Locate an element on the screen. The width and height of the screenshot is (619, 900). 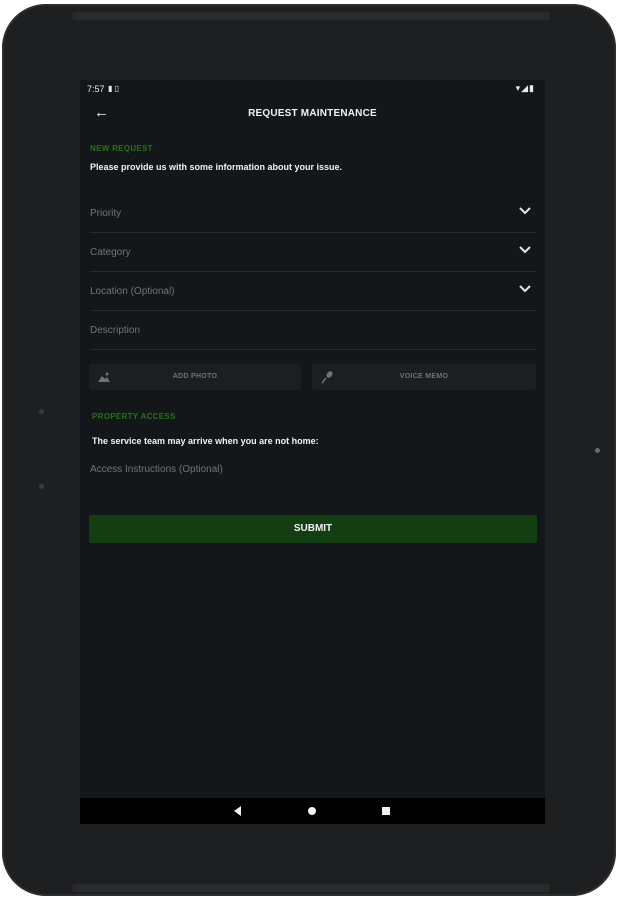
description-input: Description is located at coordinates (313, 330).